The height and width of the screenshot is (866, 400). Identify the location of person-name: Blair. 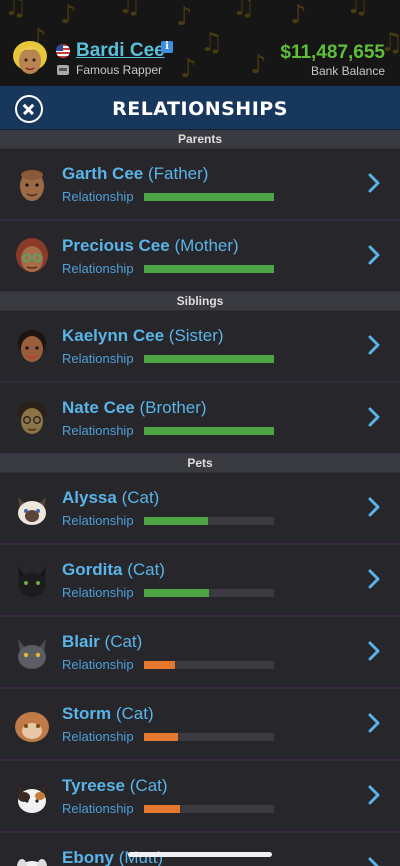
(81, 641).